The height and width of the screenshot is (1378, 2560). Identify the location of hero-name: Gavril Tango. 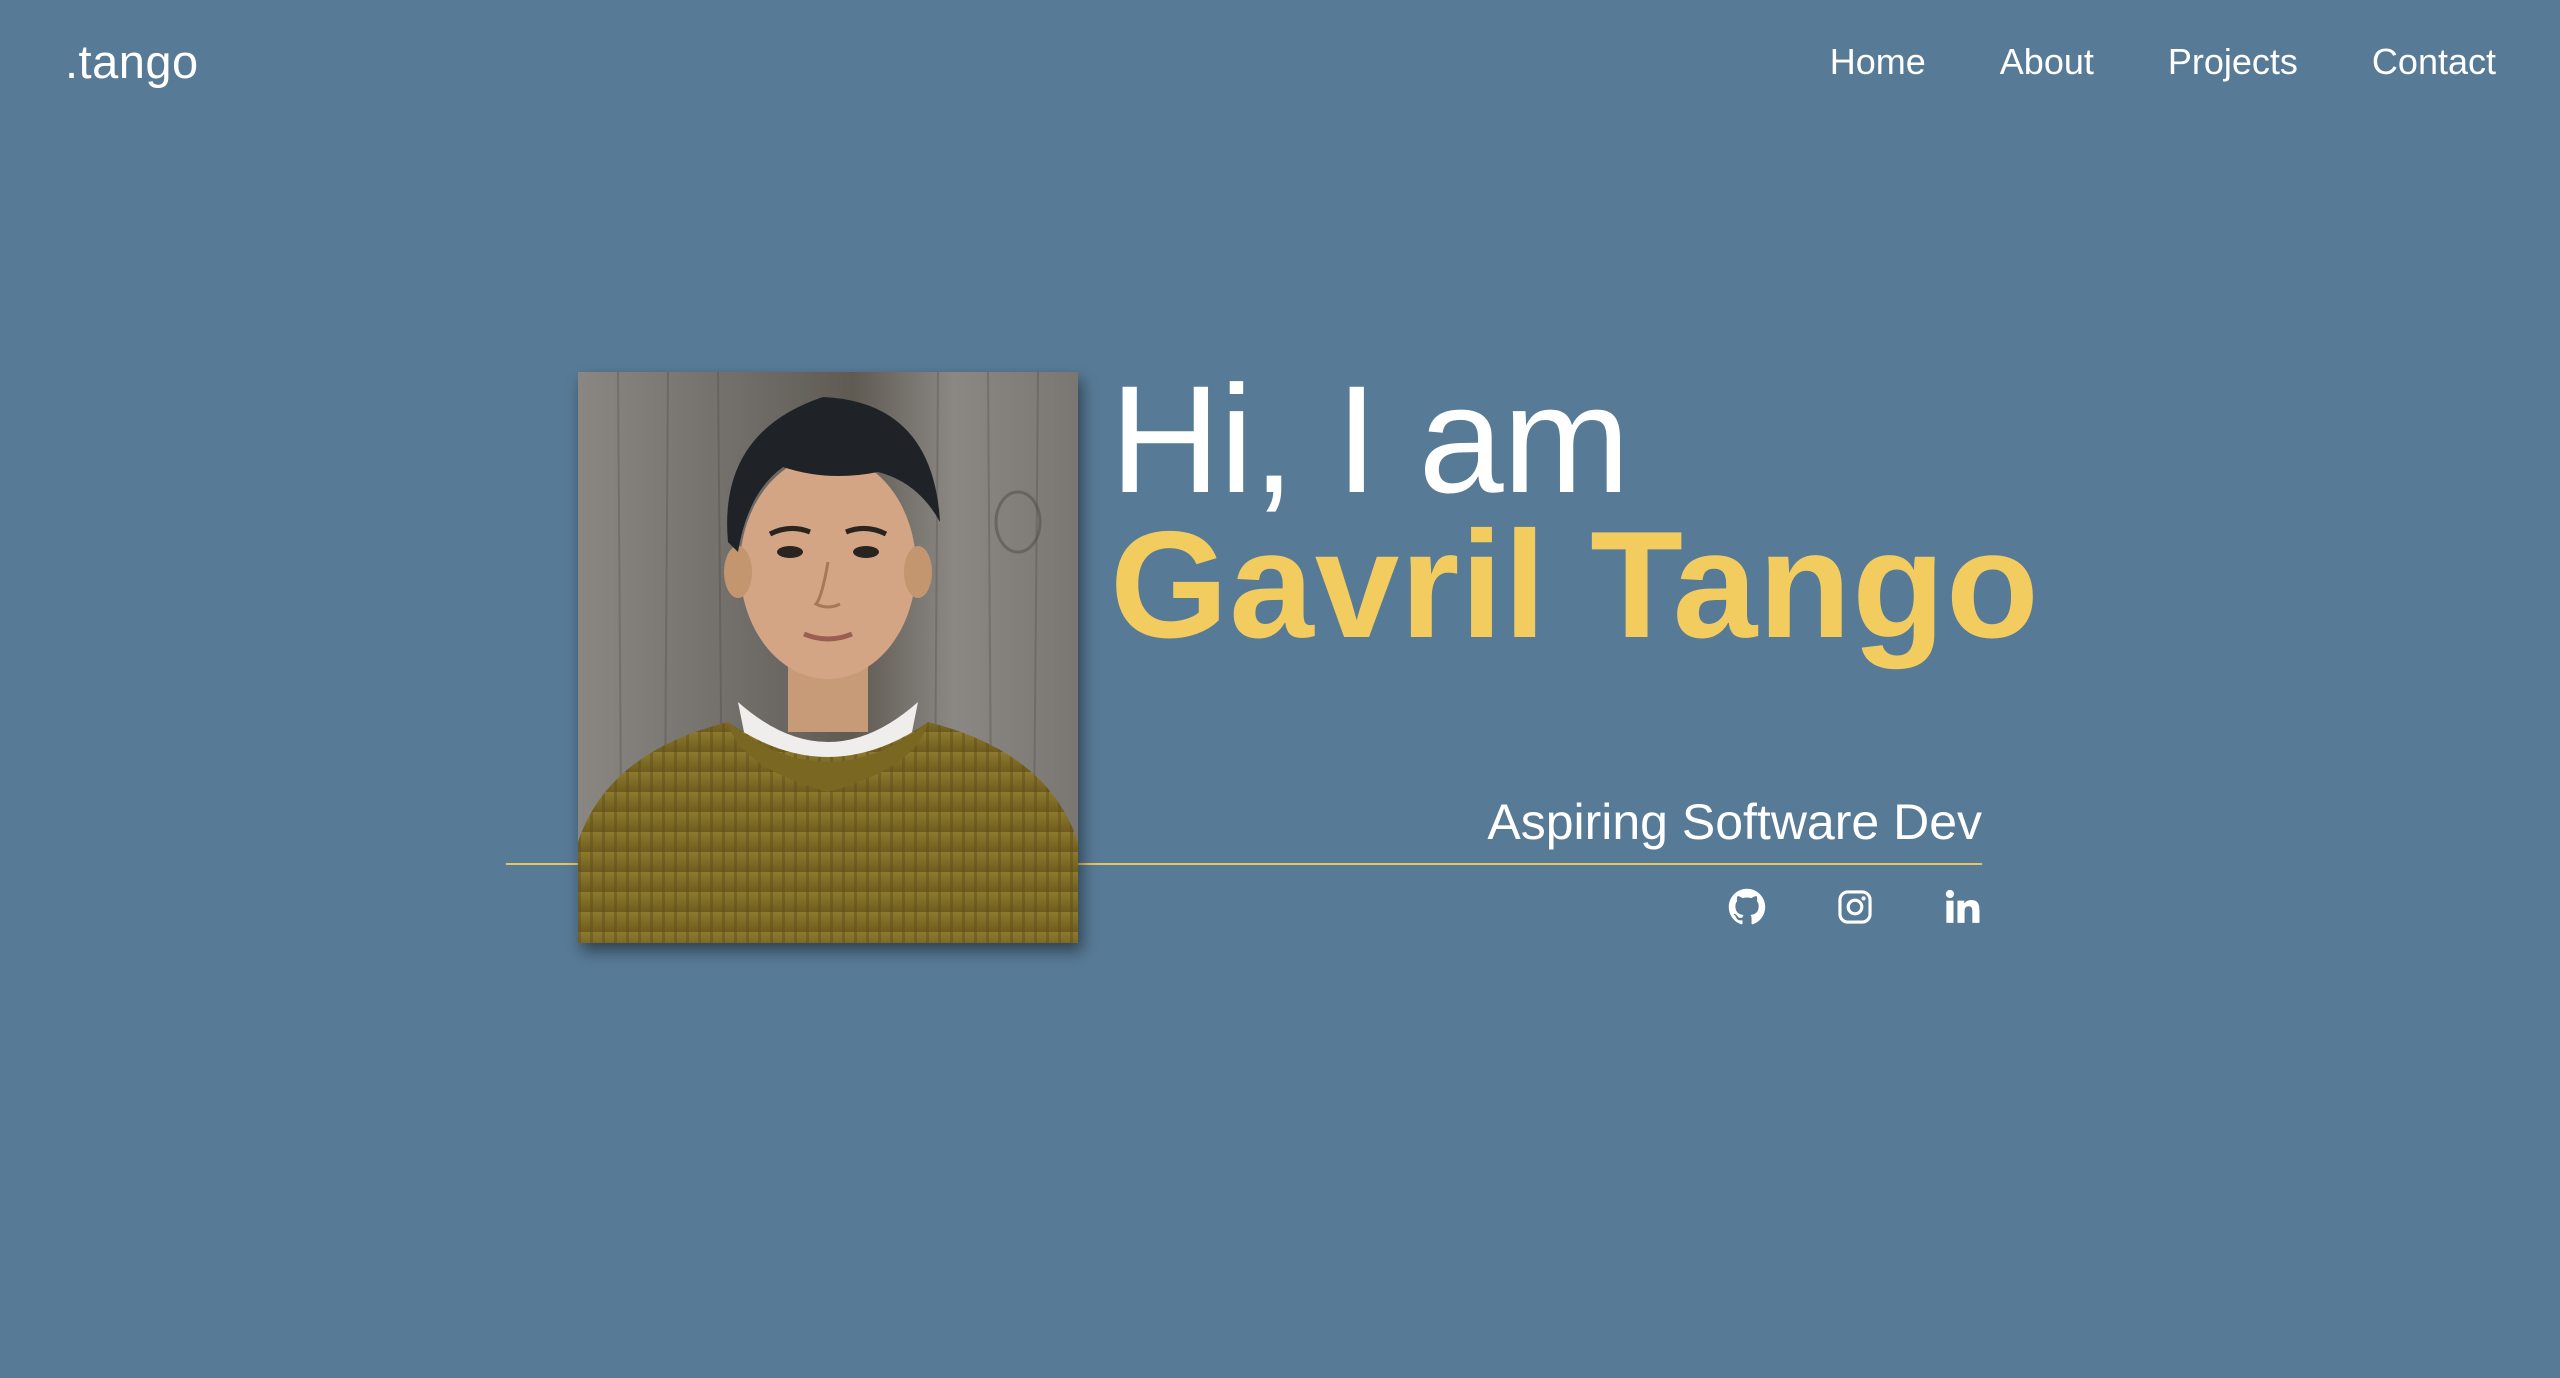
(1575, 585).